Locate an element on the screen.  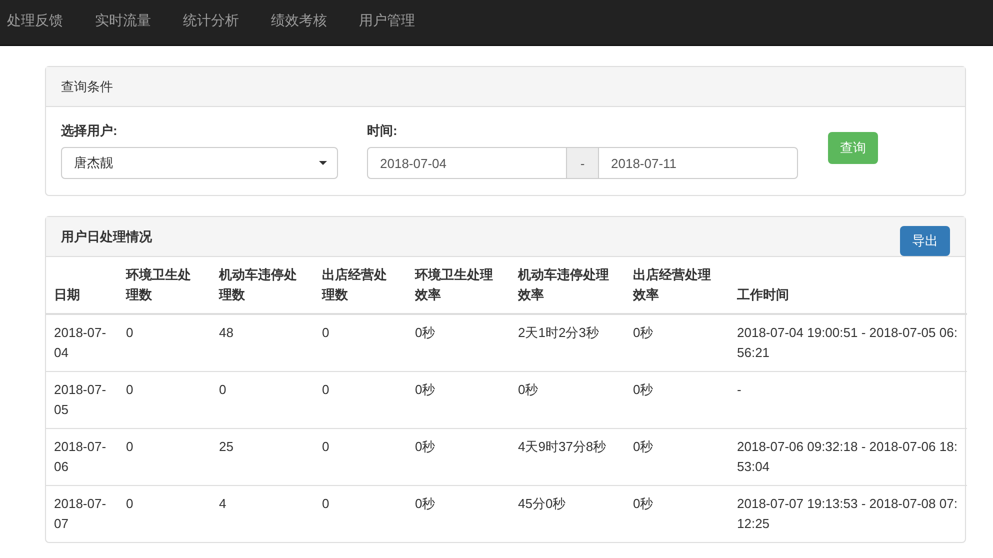
table-cell: 2018-07-05 is located at coordinates (80, 399).